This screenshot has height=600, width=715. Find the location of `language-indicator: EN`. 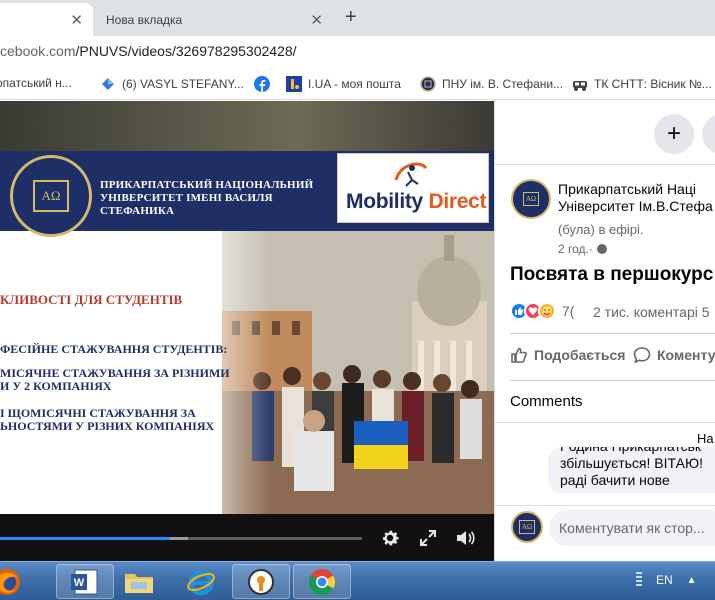

language-indicator: EN is located at coordinates (664, 580).